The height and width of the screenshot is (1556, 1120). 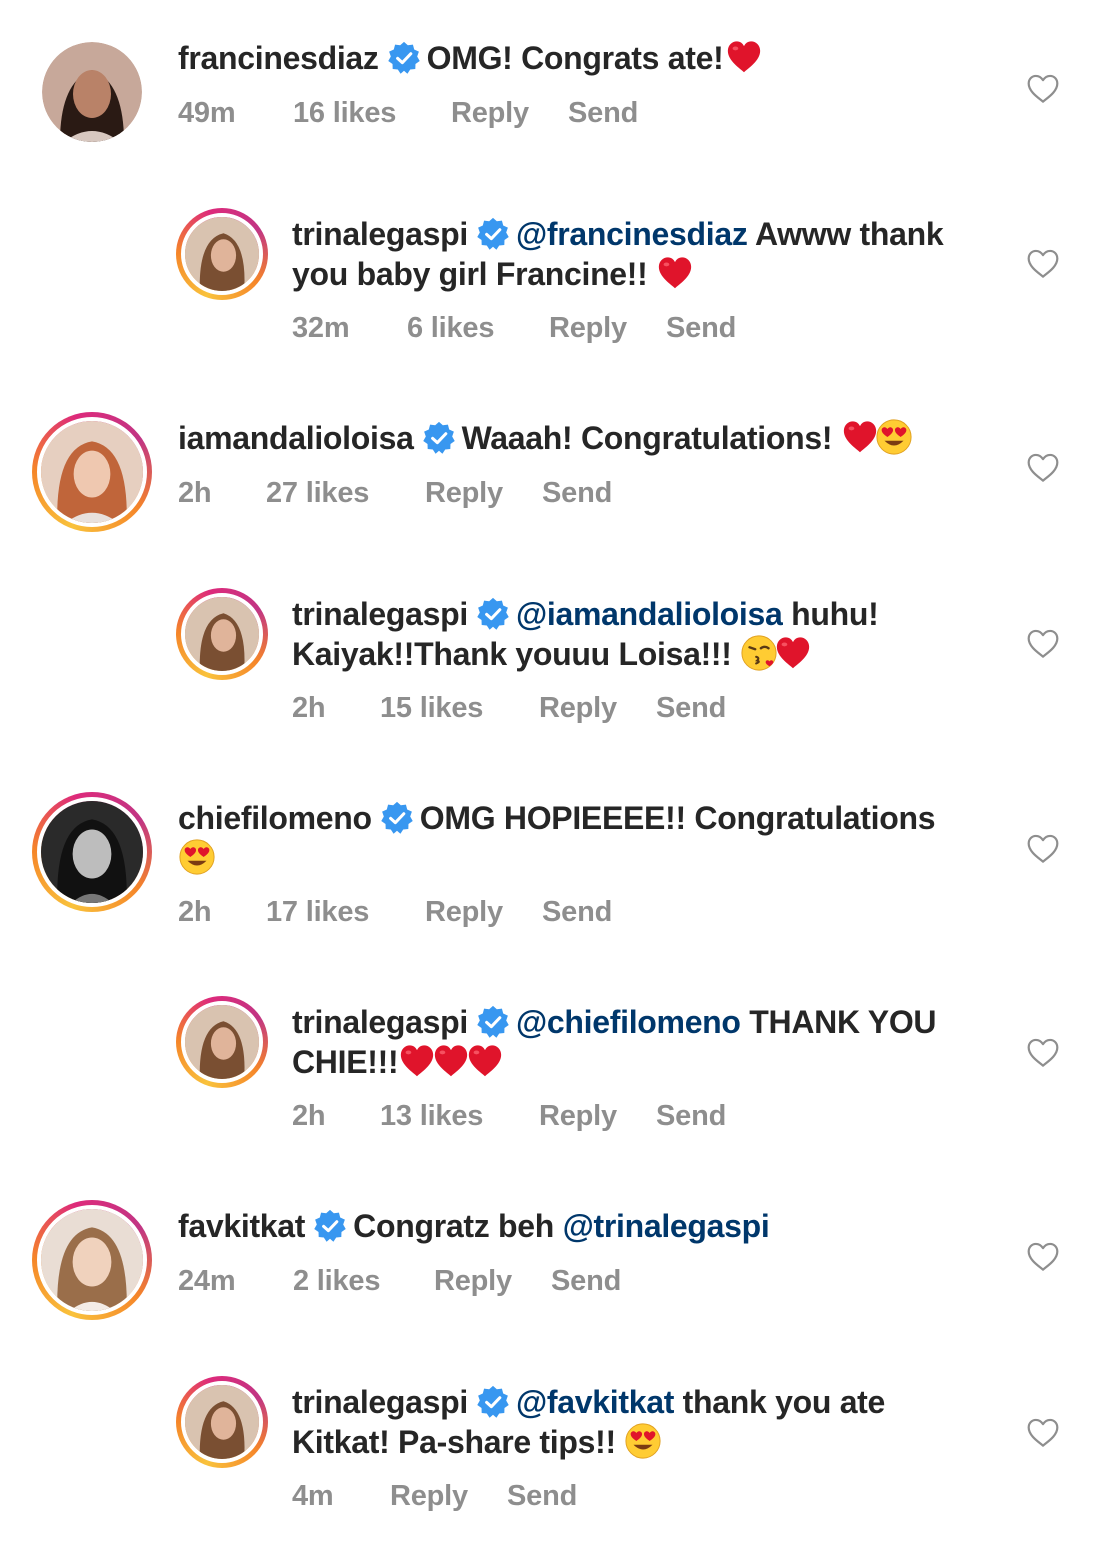 What do you see at coordinates (470, 274) in the screenshot?
I see `comment-body: you baby girl Francine!!` at bounding box center [470, 274].